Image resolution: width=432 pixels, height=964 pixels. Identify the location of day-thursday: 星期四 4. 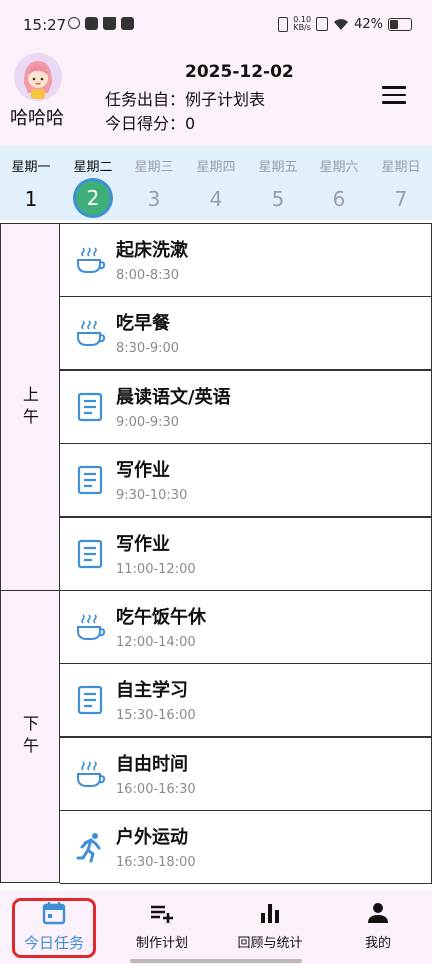
(216, 180).